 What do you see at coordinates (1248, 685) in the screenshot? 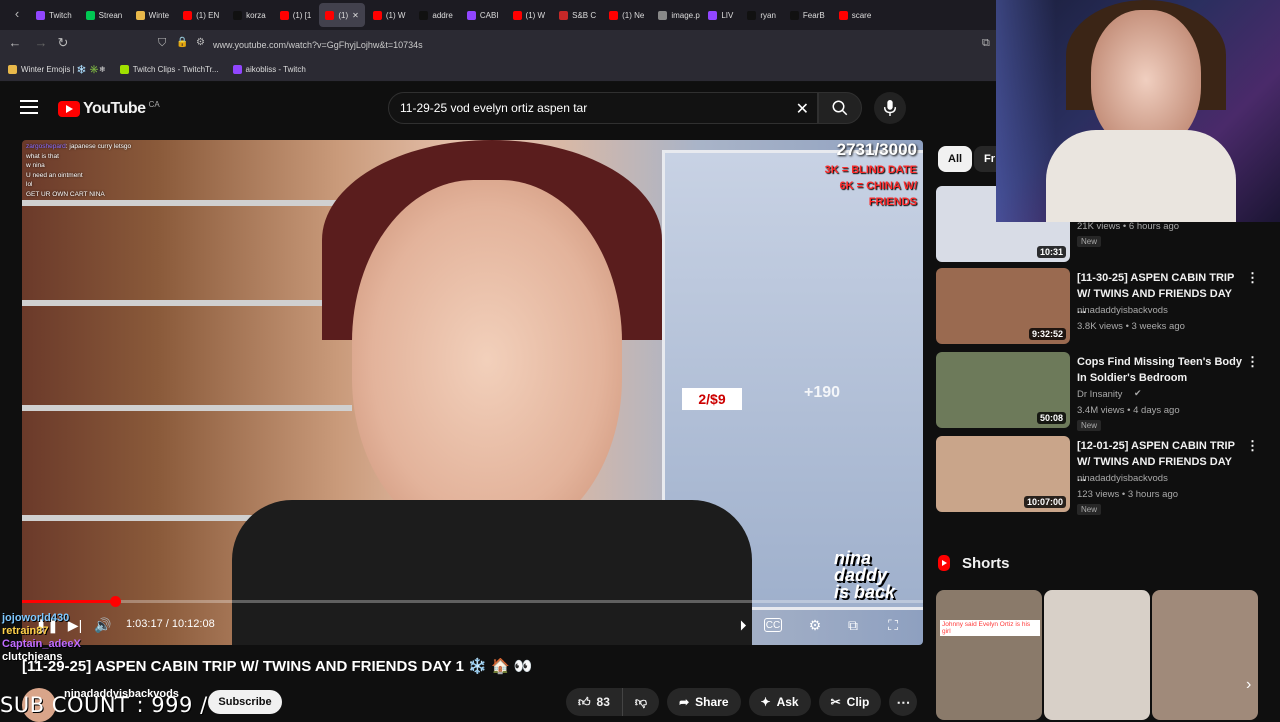
I see `chevron-right-icon: ›` at bounding box center [1248, 685].